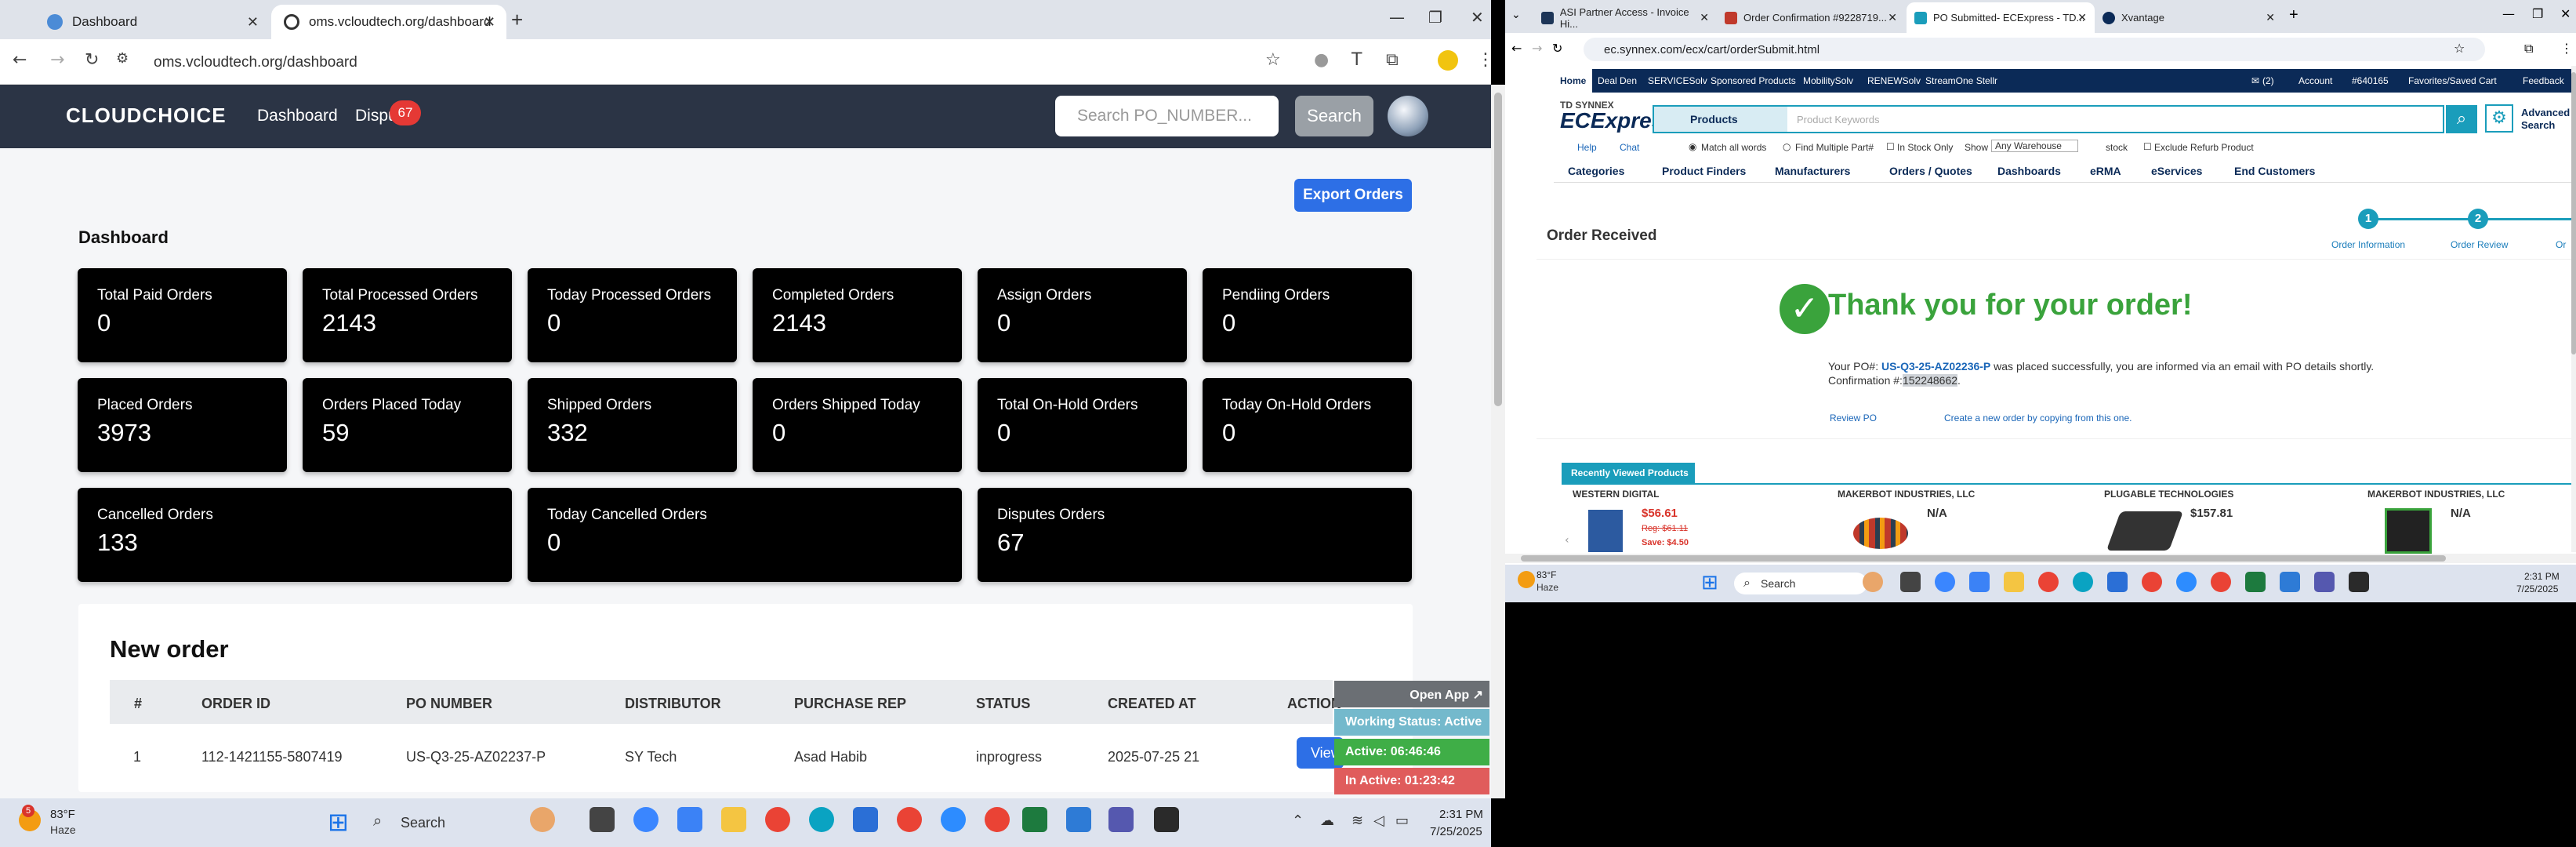 The height and width of the screenshot is (847, 2576). What do you see at coordinates (183, 425) in the screenshot?
I see `stat-card-placed: Placed Orders 3973` at bounding box center [183, 425].